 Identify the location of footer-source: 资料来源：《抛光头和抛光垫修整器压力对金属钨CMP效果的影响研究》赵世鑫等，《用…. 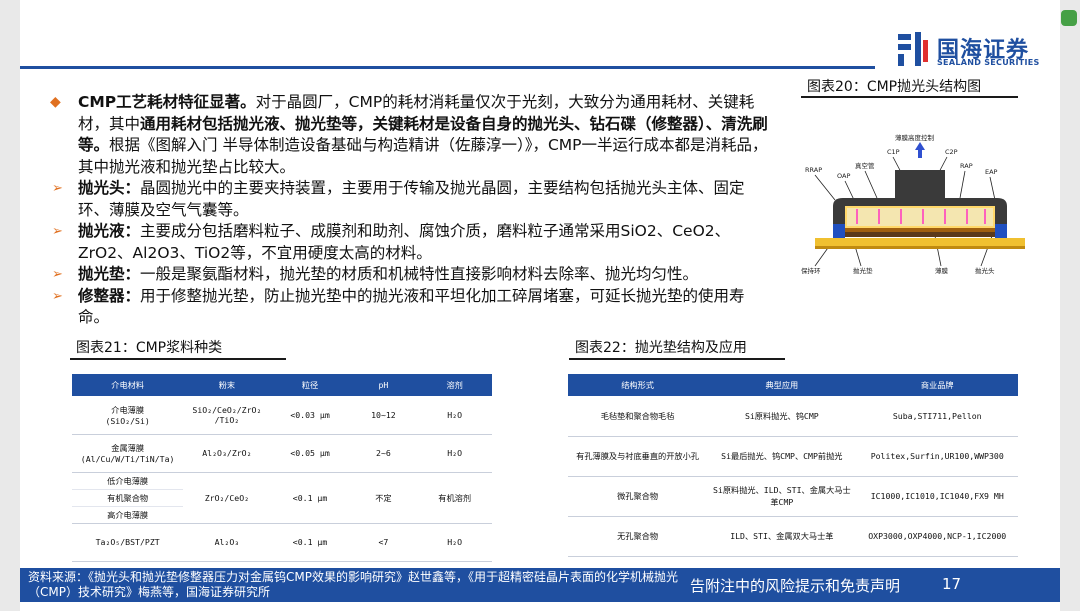
(353, 584).